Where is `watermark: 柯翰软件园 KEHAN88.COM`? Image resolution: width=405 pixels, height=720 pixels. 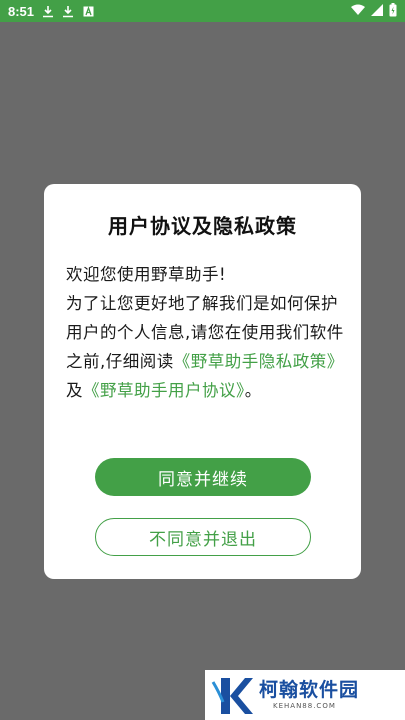
watermark: 柯翰软件园 KEHAN88.COM is located at coordinates (305, 695).